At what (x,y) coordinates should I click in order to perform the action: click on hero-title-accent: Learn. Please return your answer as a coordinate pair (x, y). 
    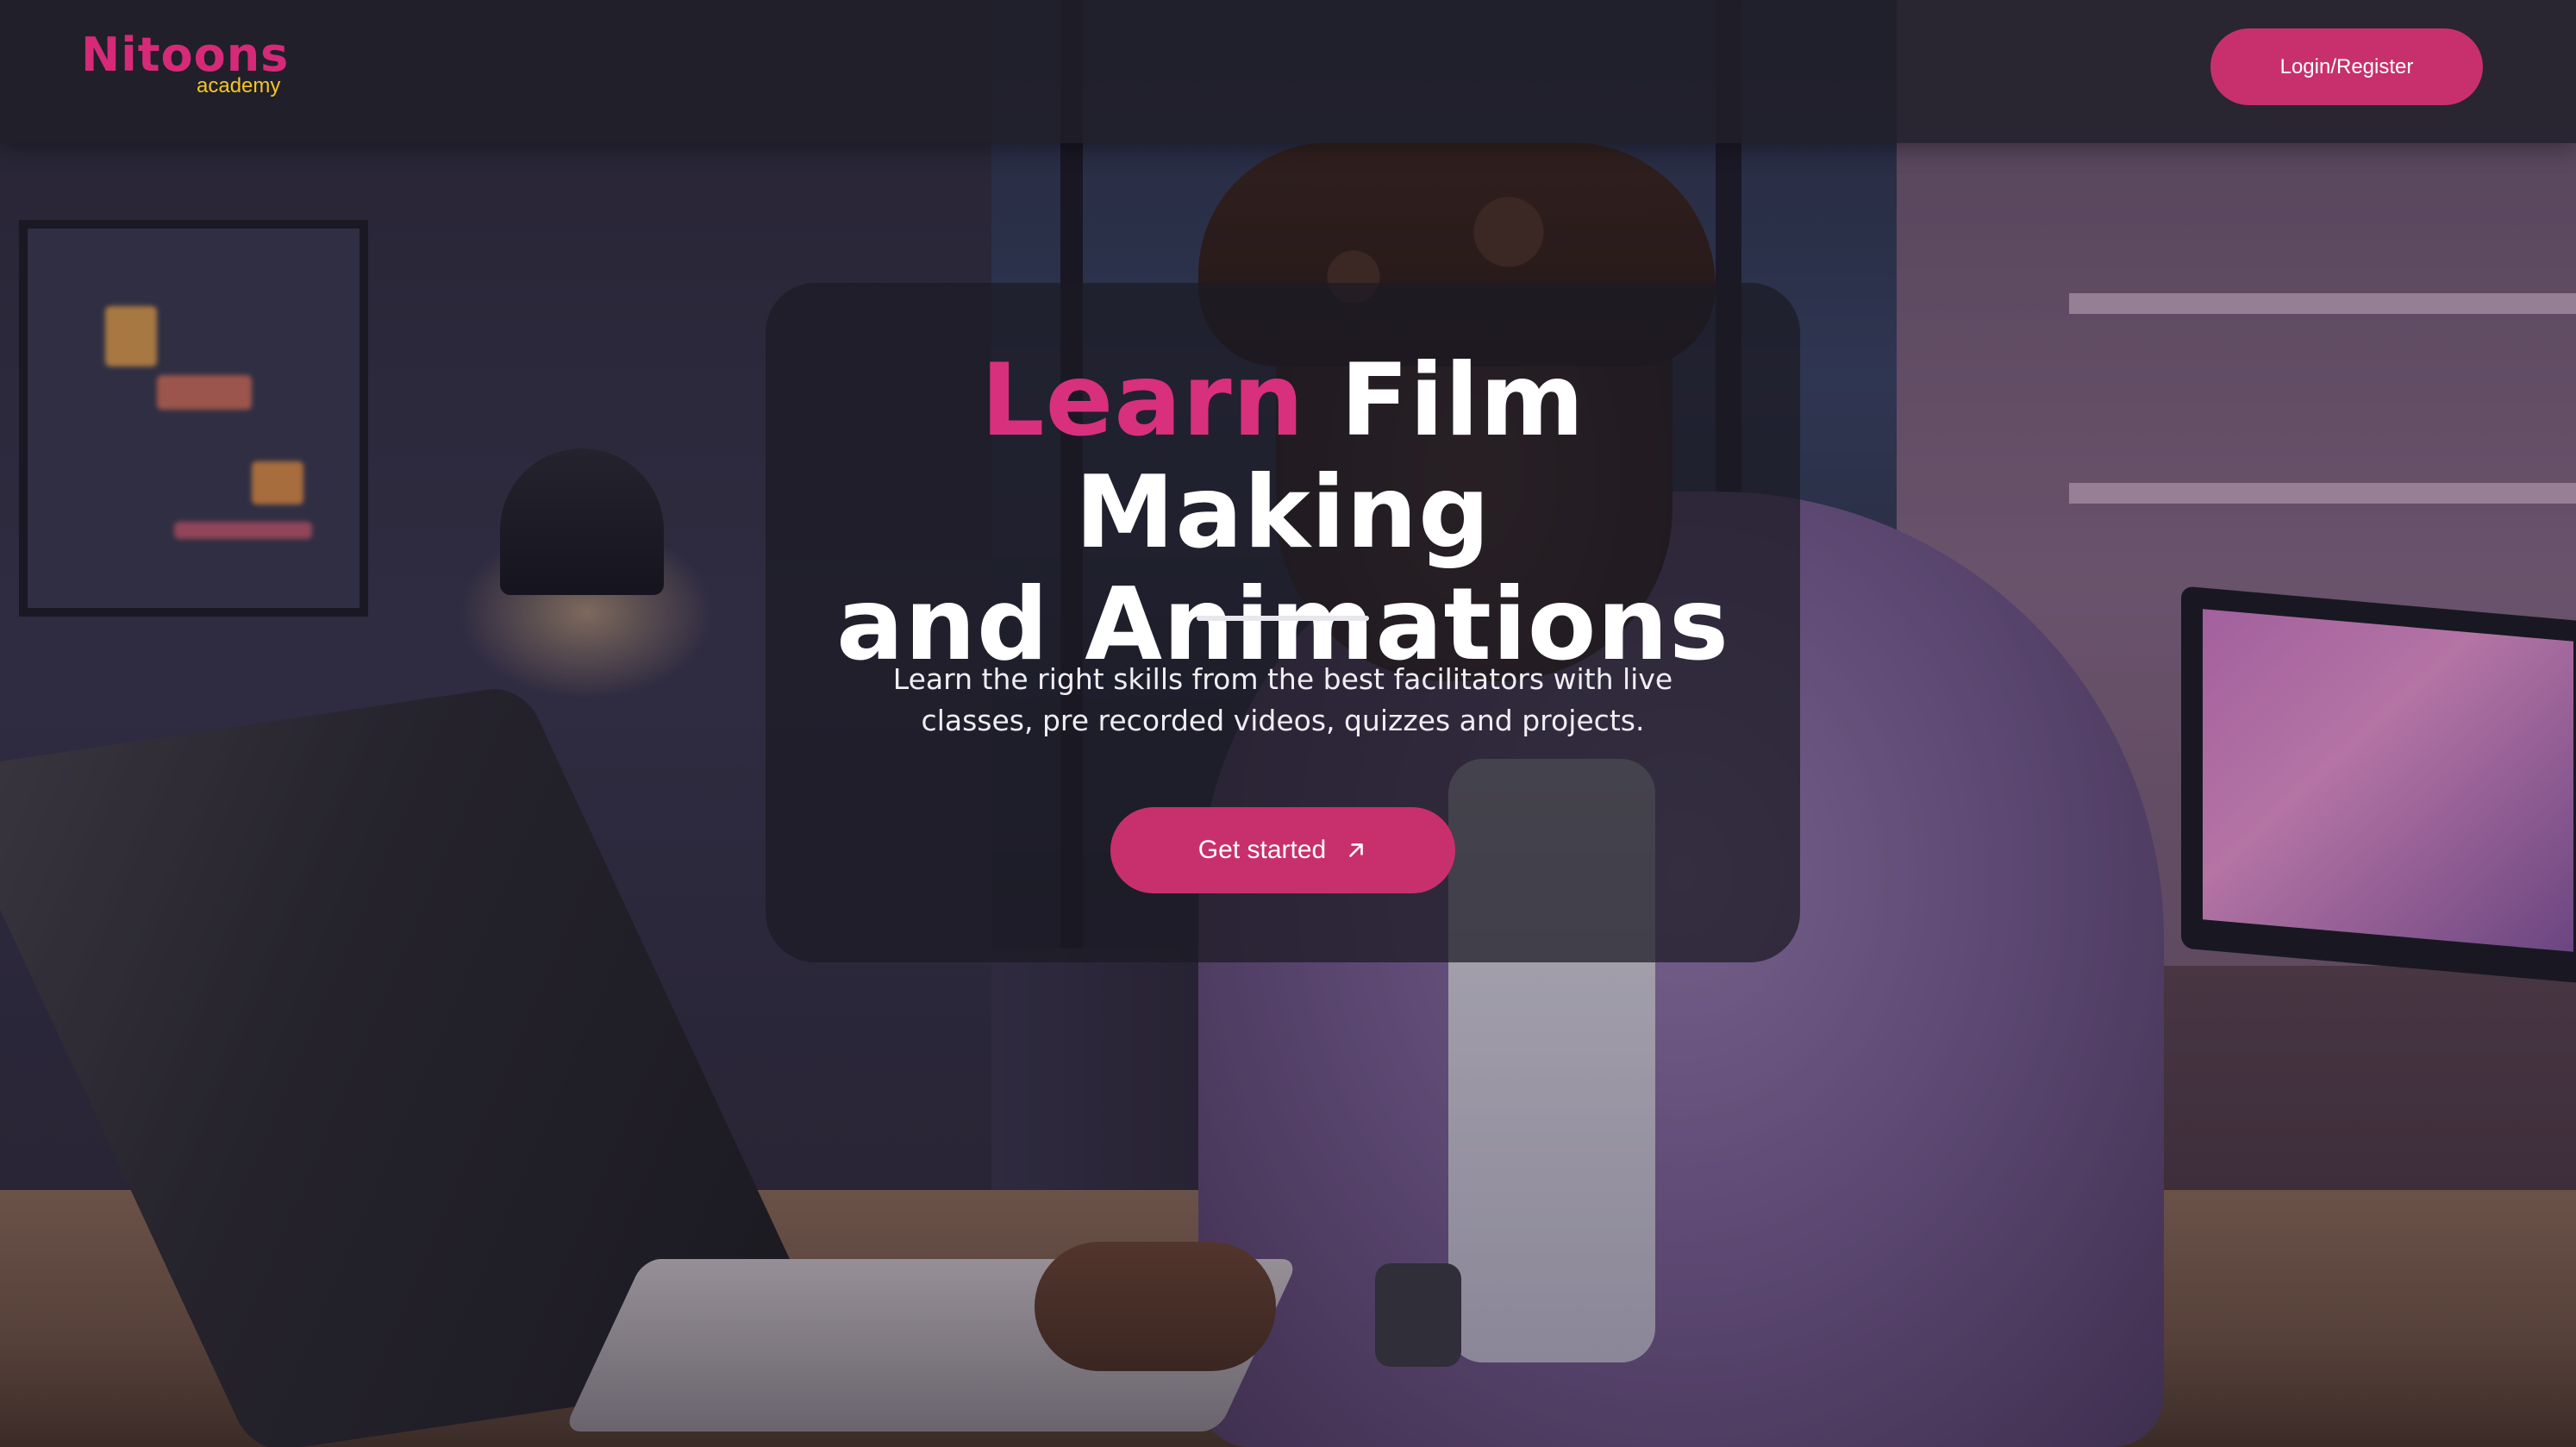
    Looking at the image, I should click on (1142, 400).